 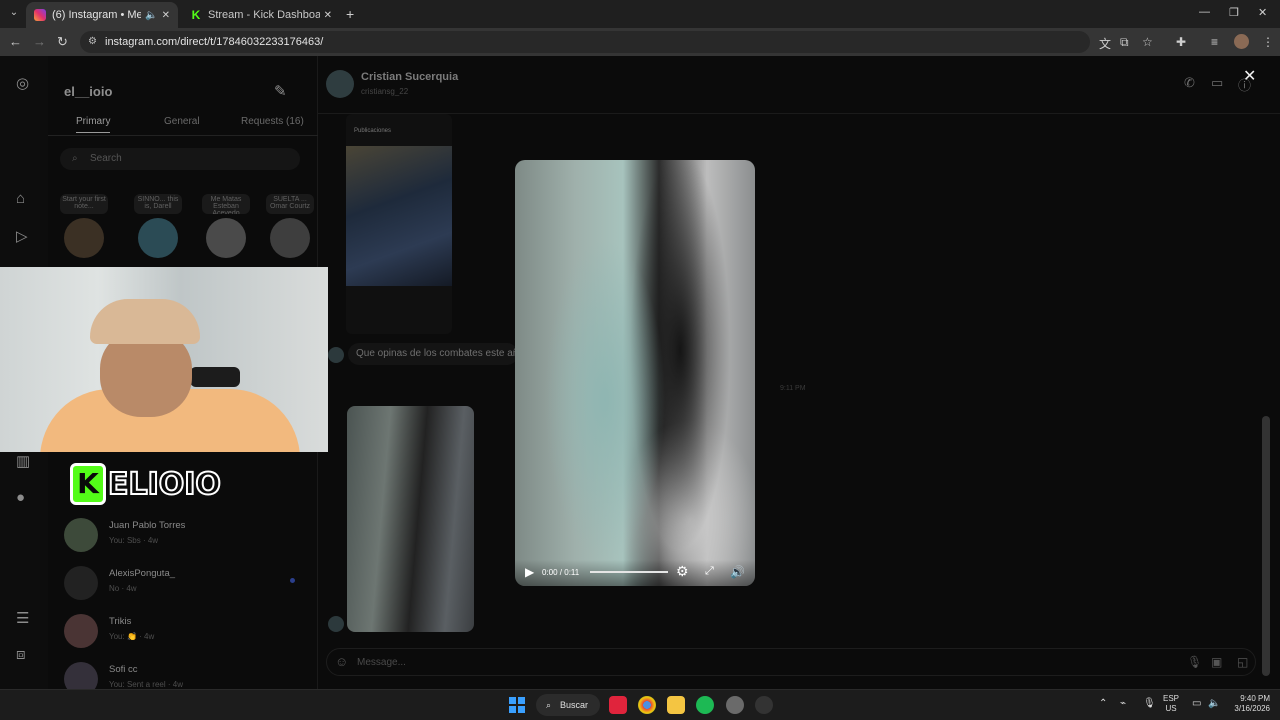 I want to click on conversation-item: Juan Pablo Torres You: Sbs · 4w, so click(x=182, y=534).